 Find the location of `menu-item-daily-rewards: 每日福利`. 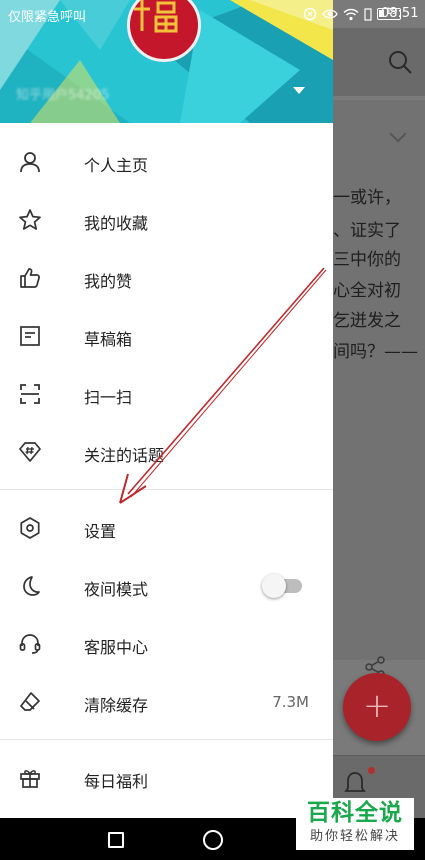

menu-item-daily-rewards: 每日福利 is located at coordinates (166, 778).